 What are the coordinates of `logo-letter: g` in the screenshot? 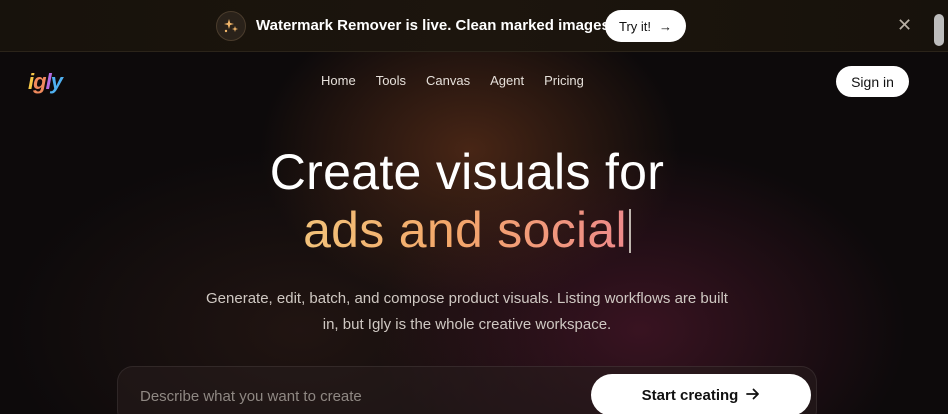 It's located at (39, 81).